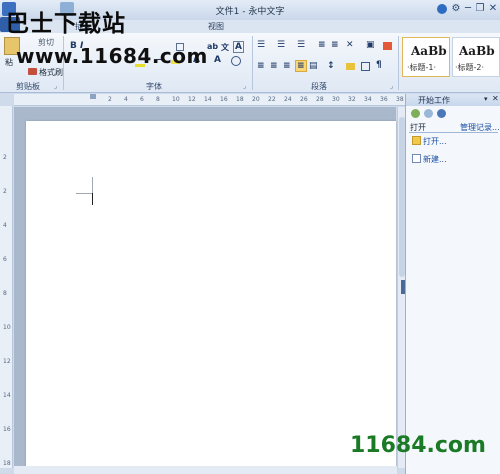  Describe the element at coordinates (6, 287) in the screenshot. I see `vertical-ruler: 2 2 4 6 8 10 12 14 16 18` at that location.